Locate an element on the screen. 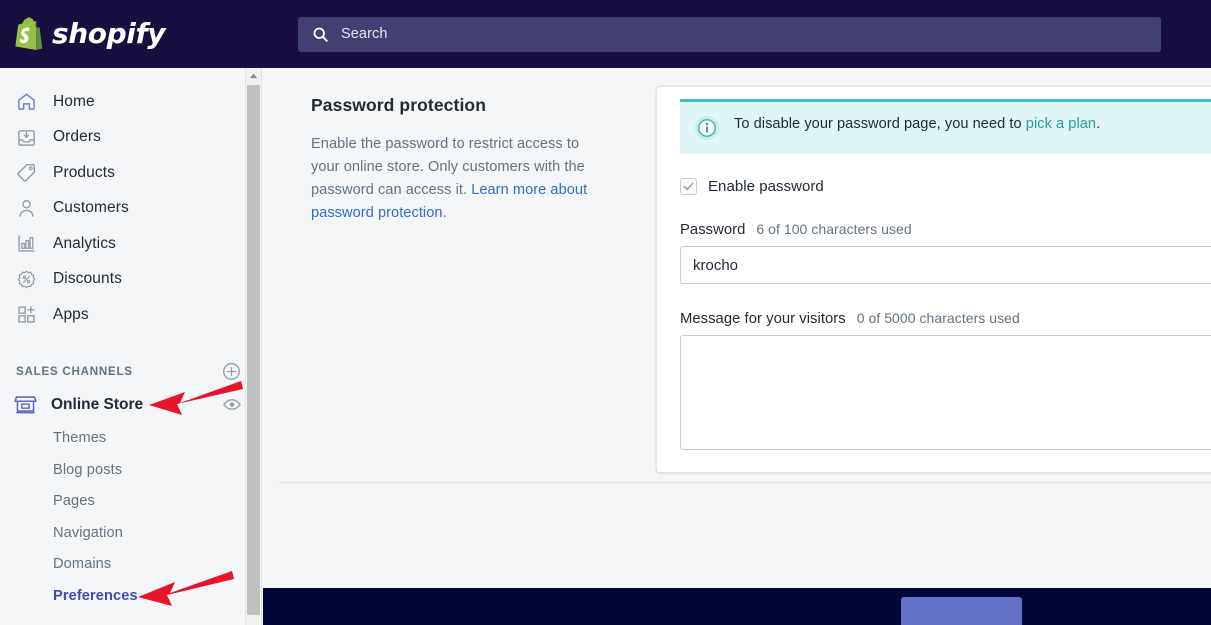 The image size is (1211, 625). sales-channels-section-header: SALES CHANNELS is located at coordinates (130, 372).